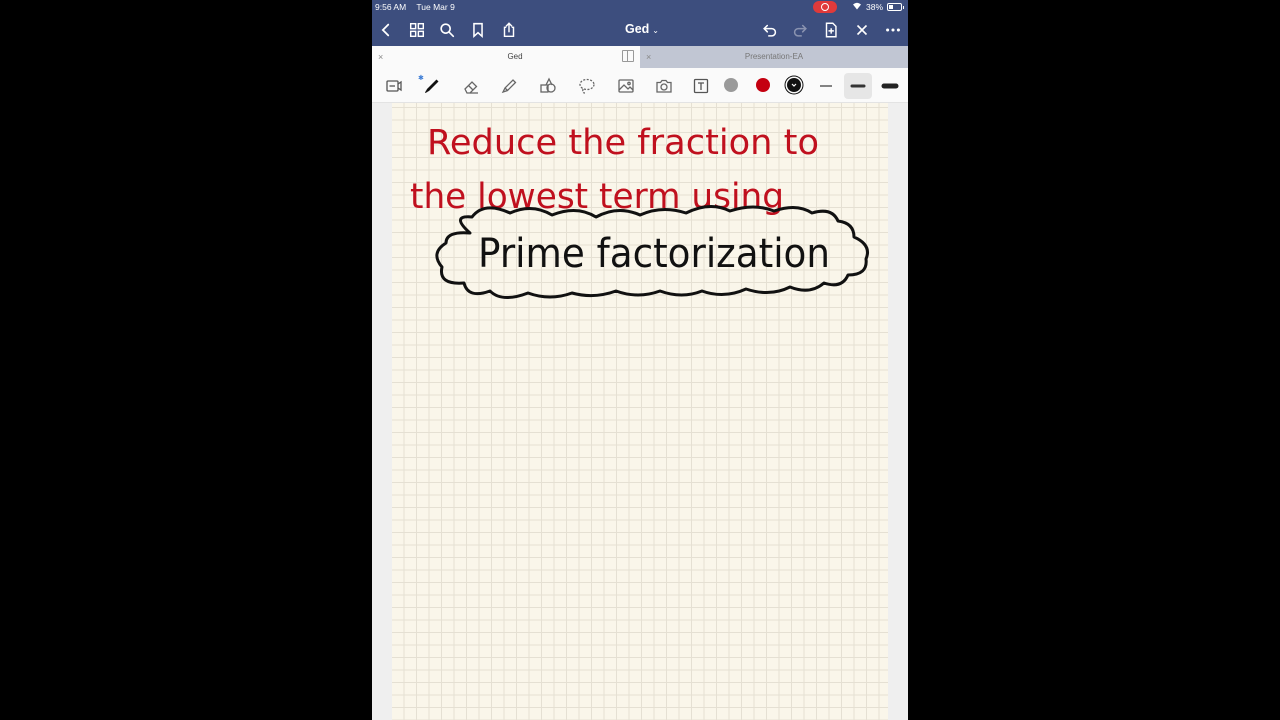  Describe the element at coordinates (640, 7) in the screenshot. I see `status-bar: 9:56 AM Tue Mar 9 38%` at that location.